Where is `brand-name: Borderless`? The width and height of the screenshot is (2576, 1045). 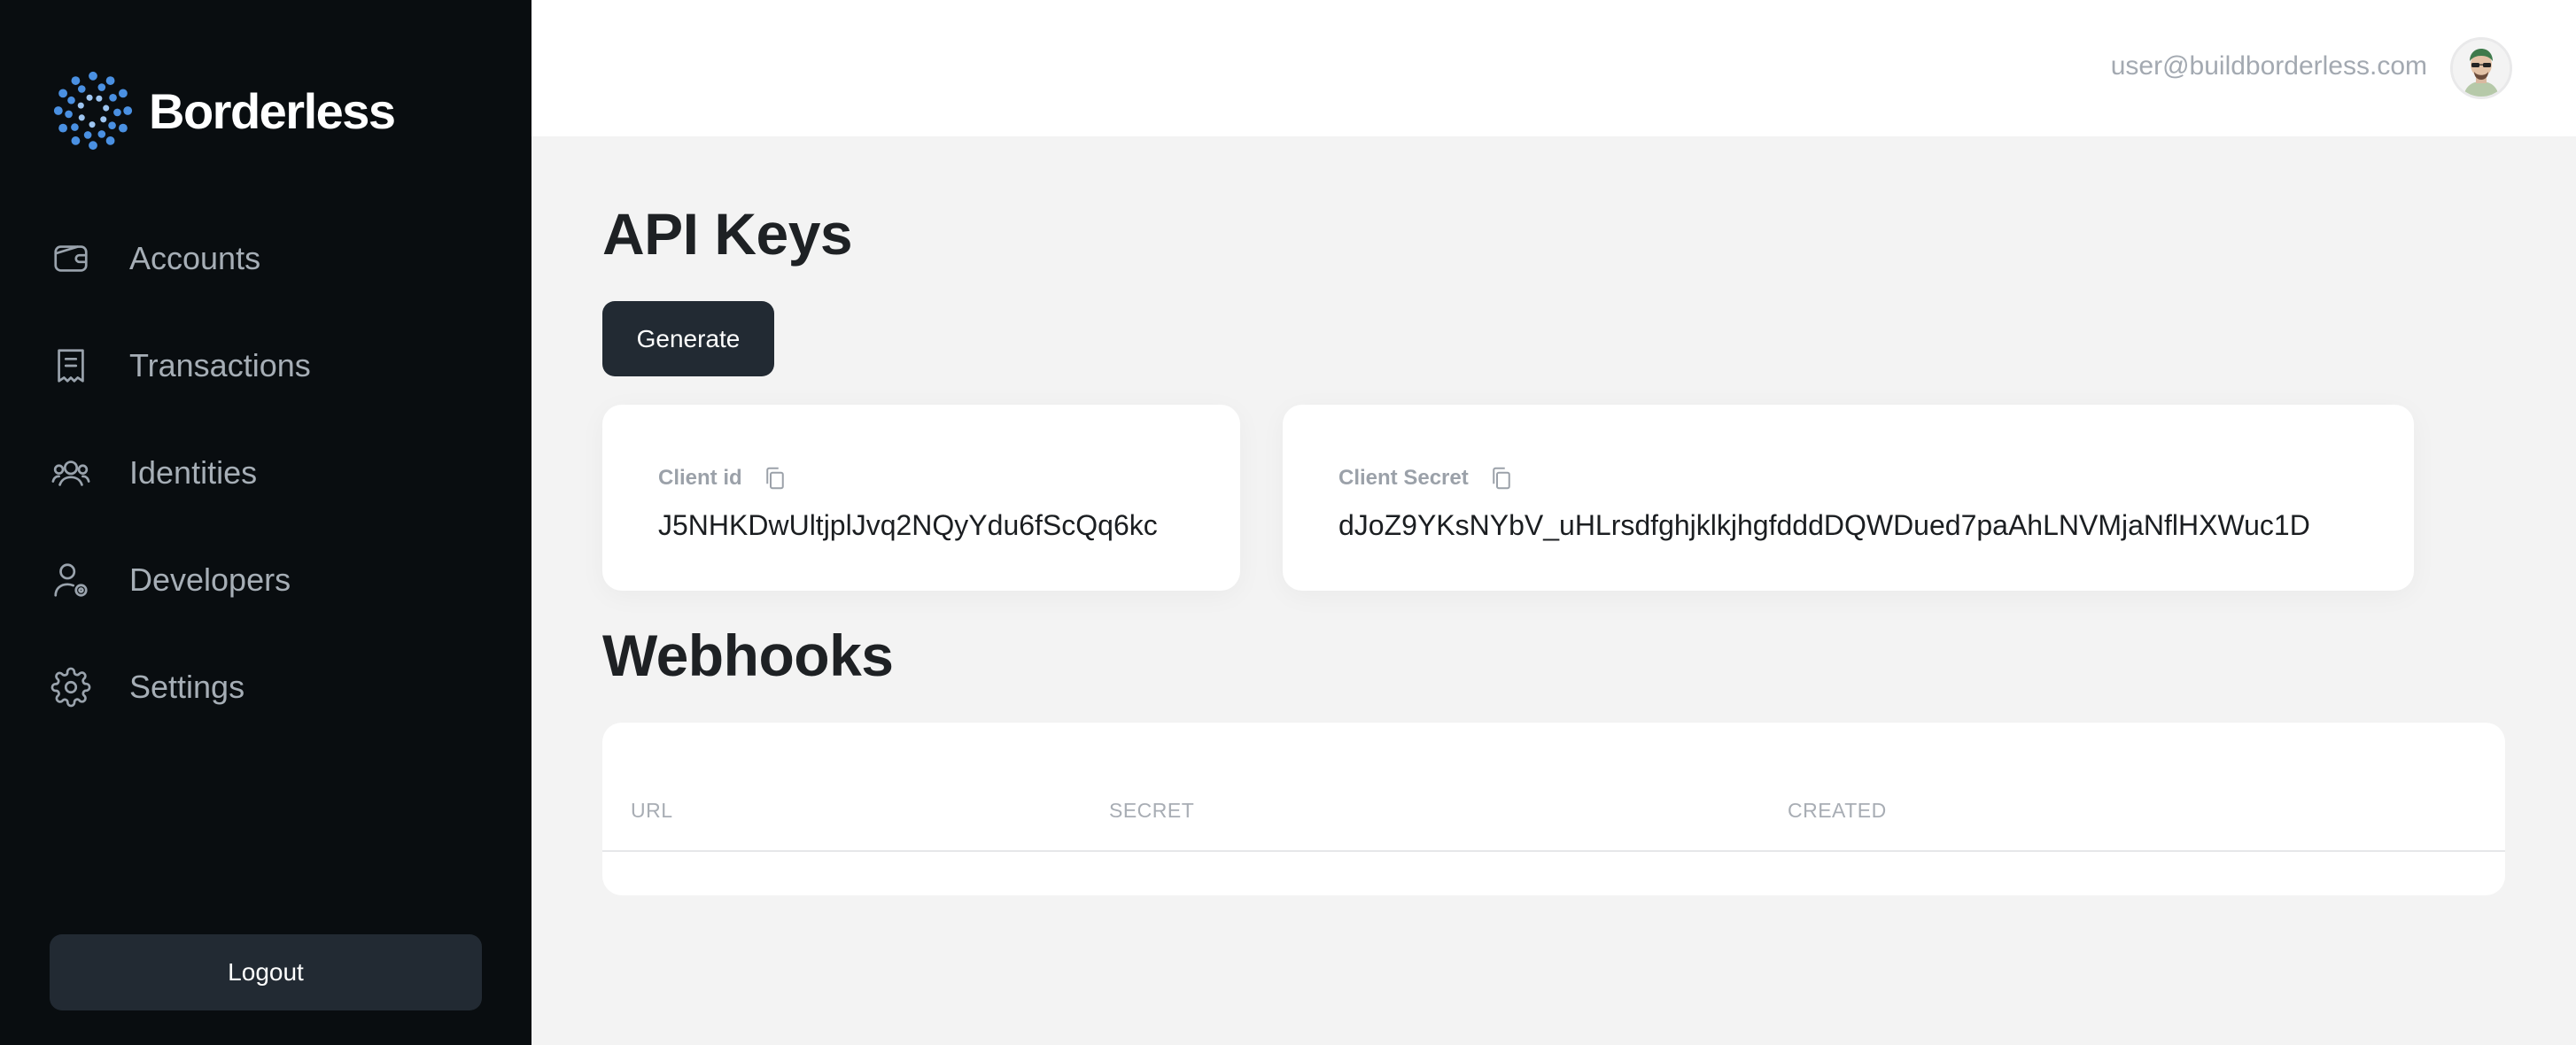
brand-name: Borderless is located at coordinates (272, 110).